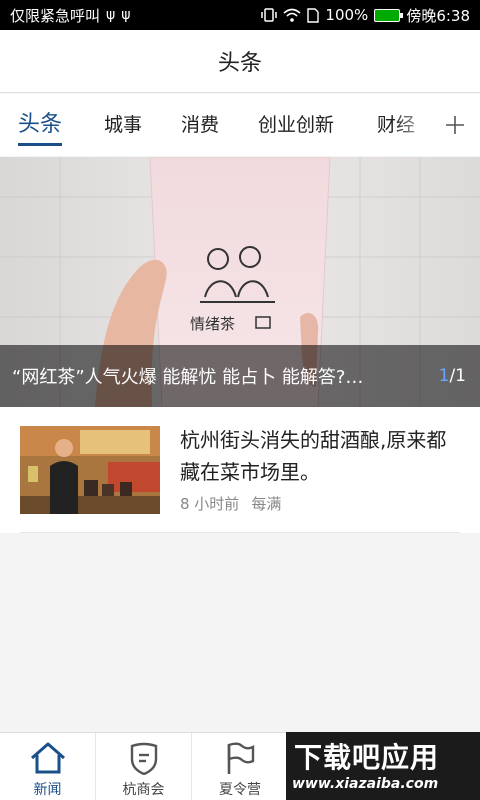 The width and height of the screenshot is (480, 800). I want to click on tab-headlines: 头条, so click(40, 125).